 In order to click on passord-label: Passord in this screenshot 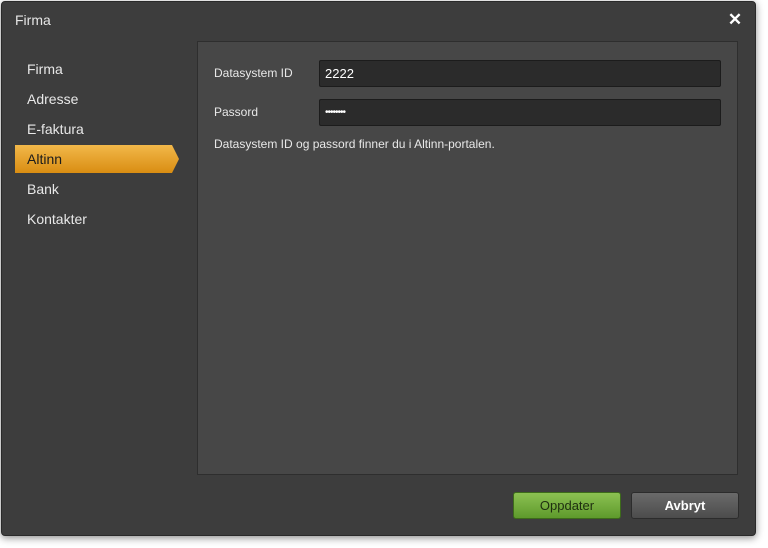, I will do `click(236, 112)`.